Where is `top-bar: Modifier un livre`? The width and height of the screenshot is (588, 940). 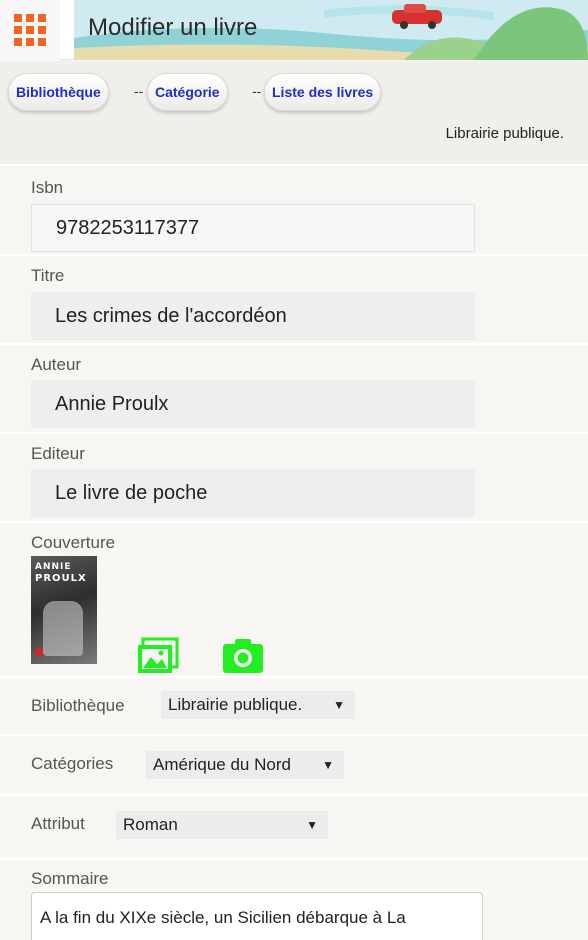
top-bar: Modifier un livre is located at coordinates (294, 30).